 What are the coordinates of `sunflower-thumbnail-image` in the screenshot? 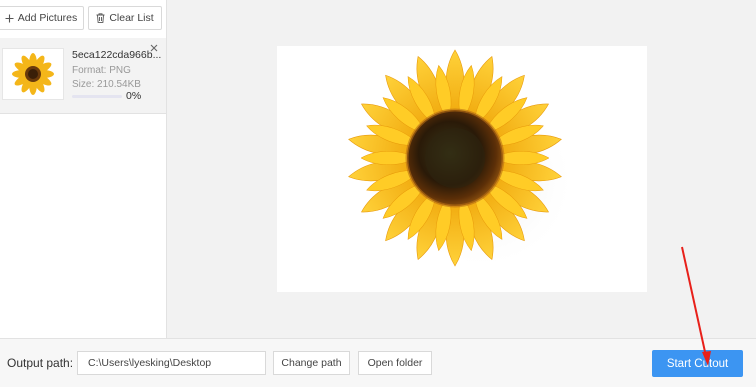 It's located at (33, 74).